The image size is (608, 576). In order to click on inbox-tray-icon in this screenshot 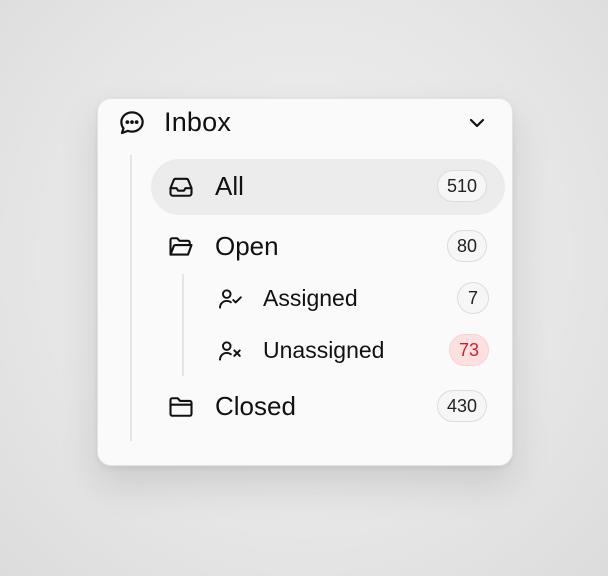, I will do `click(181, 187)`.